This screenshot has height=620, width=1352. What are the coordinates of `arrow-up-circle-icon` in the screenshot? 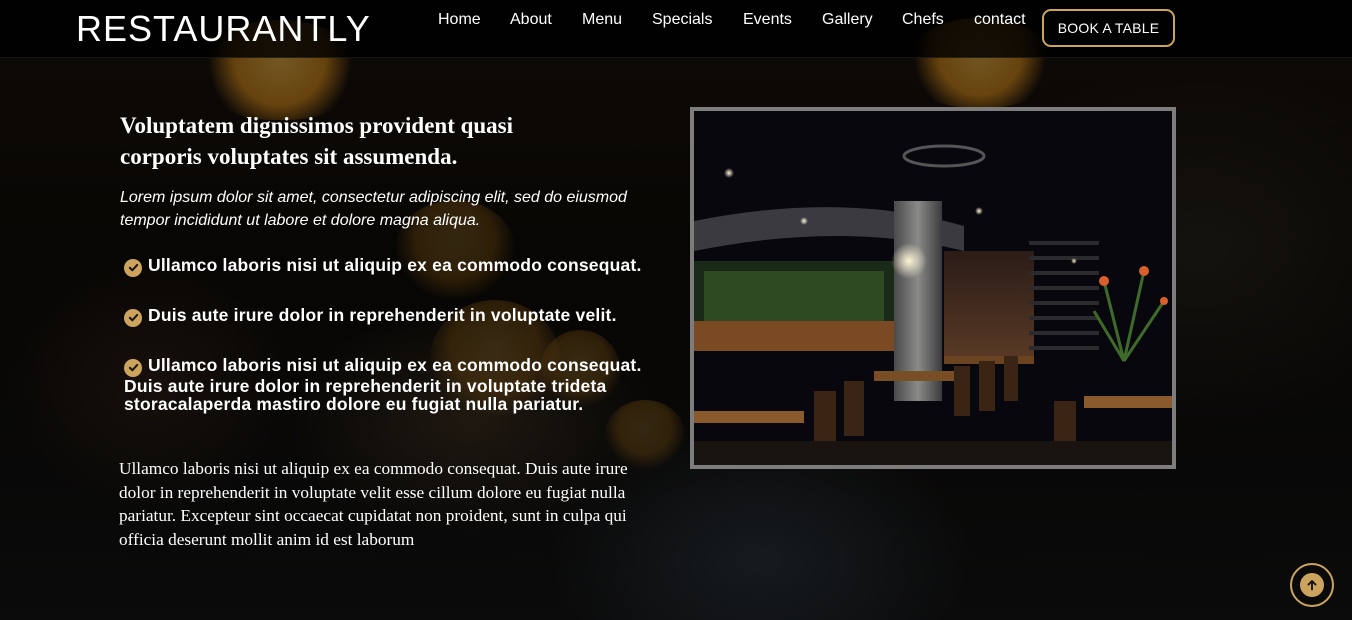 It's located at (1312, 585).